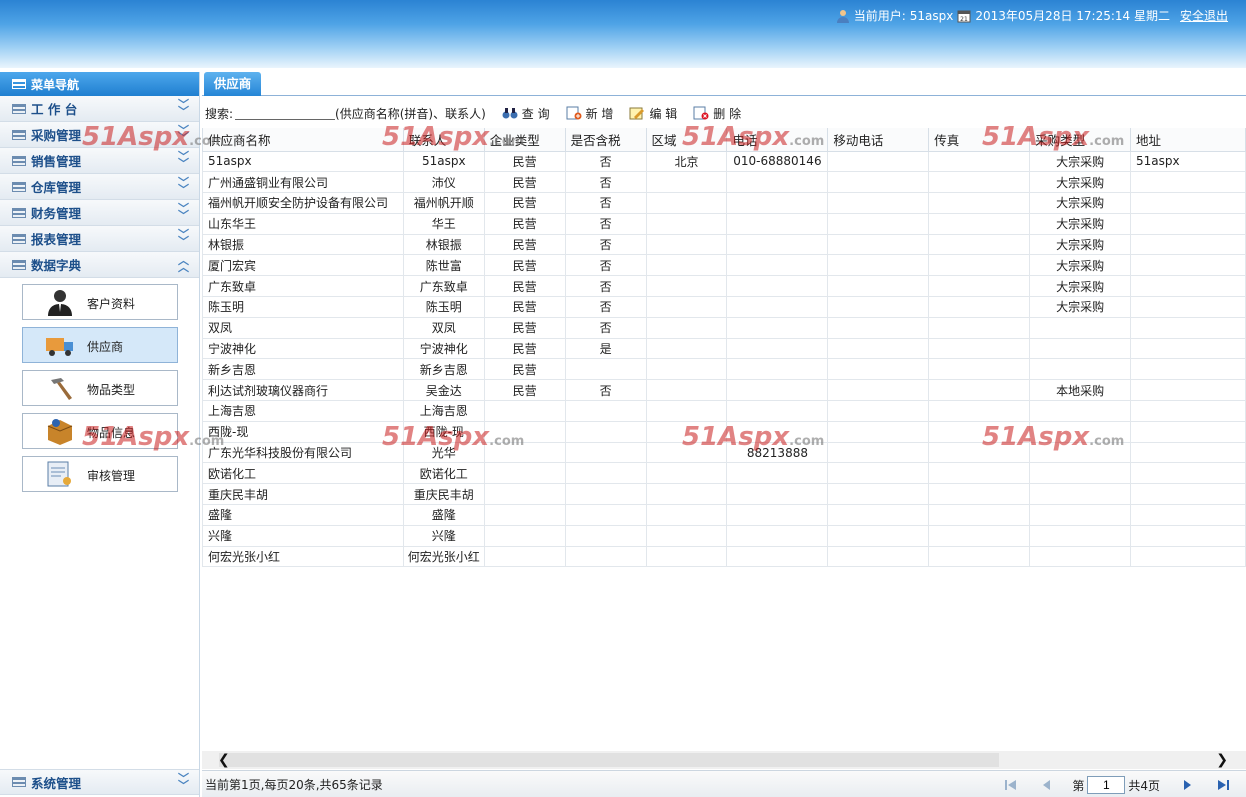 This screenshot has width=1246, height=797. I want to click on table-row: 广东致卓 广东致卓 民营否大宗采购, so click(724, 286).